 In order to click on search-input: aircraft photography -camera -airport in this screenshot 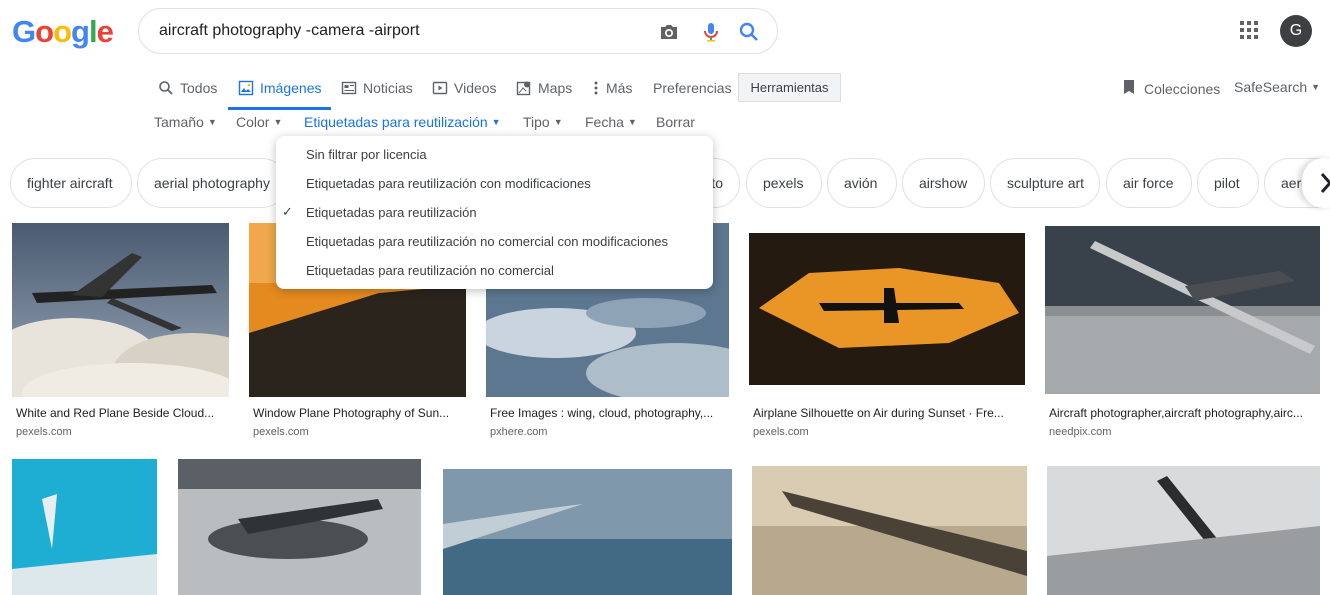, I will do `click(289, 31)`.